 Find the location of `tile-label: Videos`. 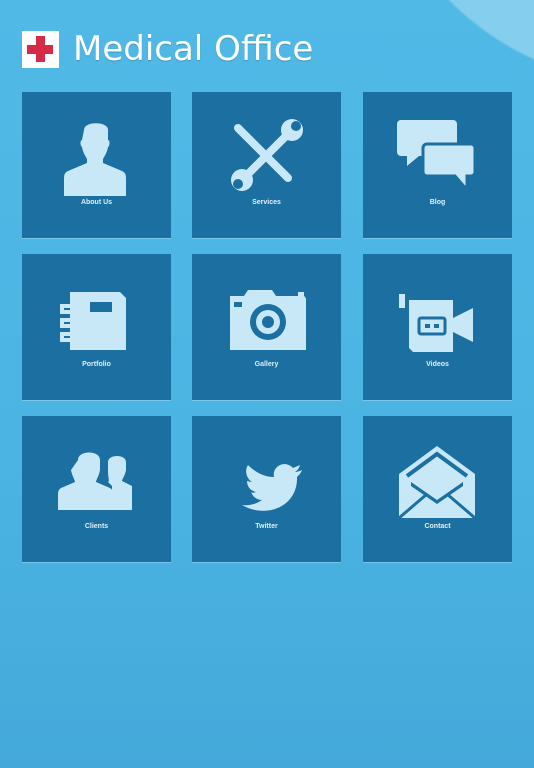

tile-label: Videos is located at coordinates (437, 364).